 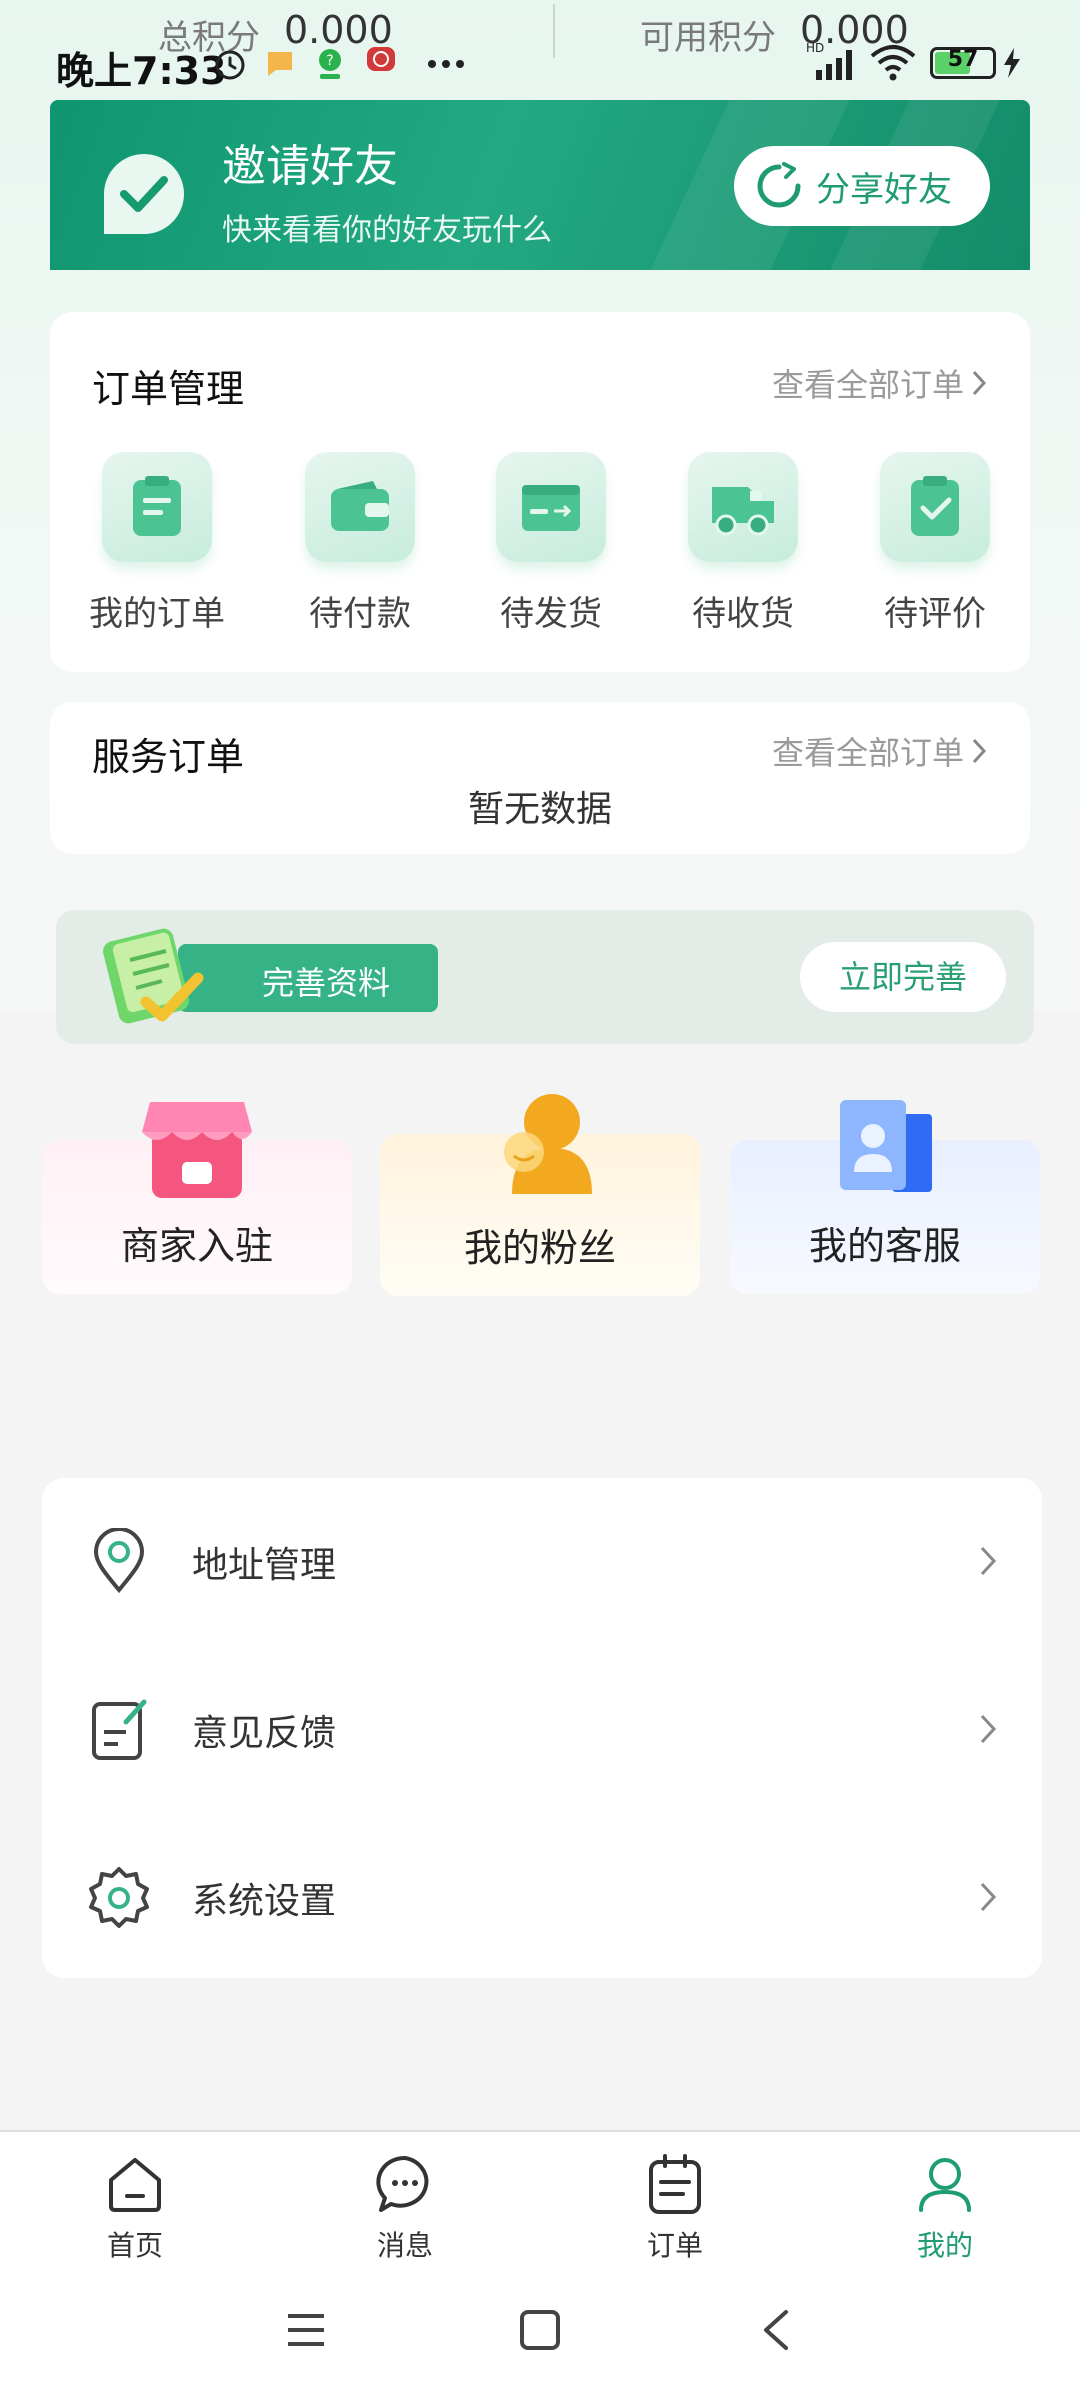 What do you see at coordinates (539, 1248) in the screenshot?
I see `feature-label: 我的粉丝` at bounding box center [539, 1248].